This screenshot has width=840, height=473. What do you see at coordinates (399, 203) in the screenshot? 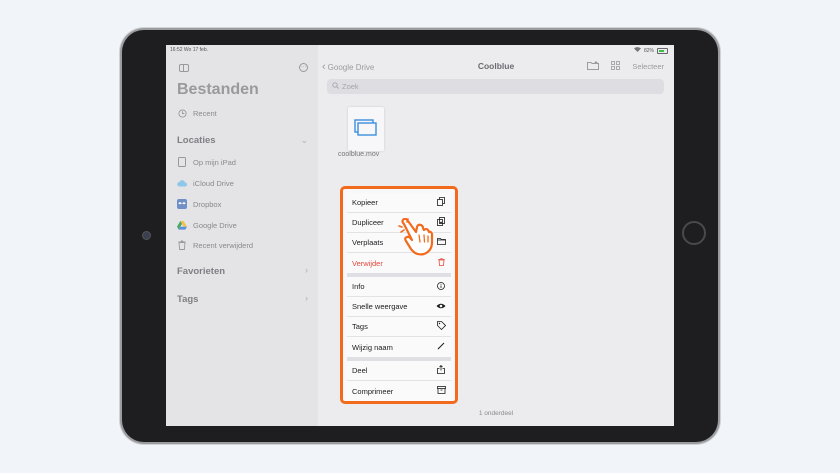
I see `menu-item-copy: Kopieer` at bounding box center [399, 203].